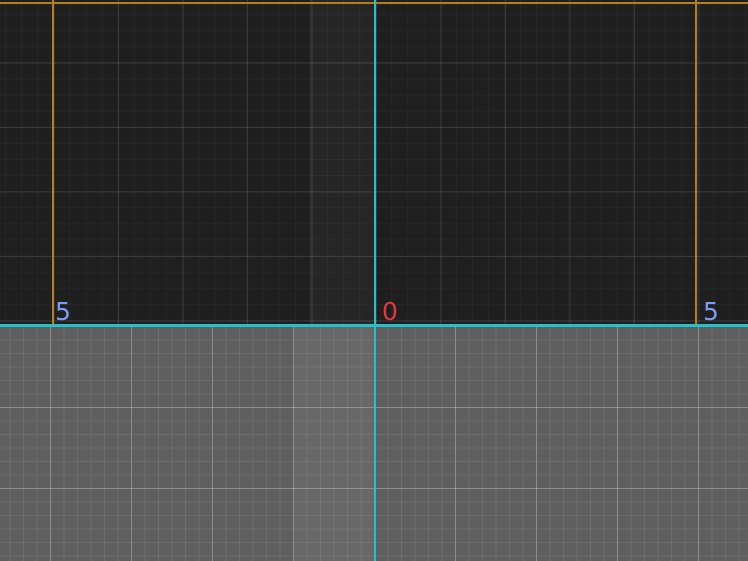  What do you see at coordinates (63, 311) in the screenshot?
I see `axis-label-left: 5` at bounding box center [63, 311].